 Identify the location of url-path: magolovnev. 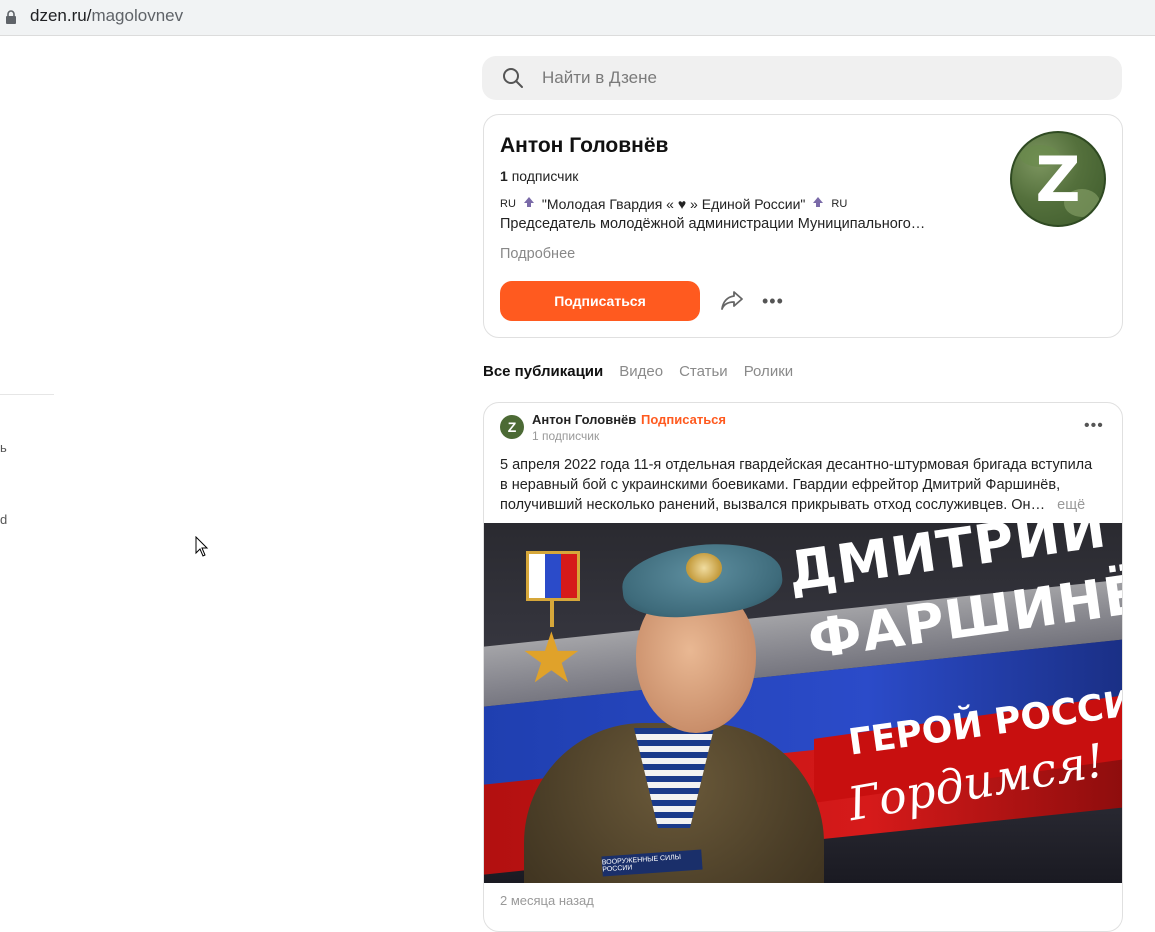
(137, 15).